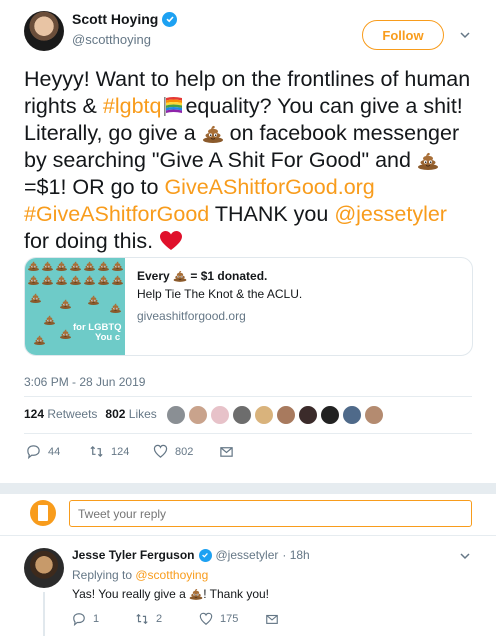 The image size is (496, 636). I want to click on card-description: Help Tie The Knot & the ACLU., so click(220, 294).